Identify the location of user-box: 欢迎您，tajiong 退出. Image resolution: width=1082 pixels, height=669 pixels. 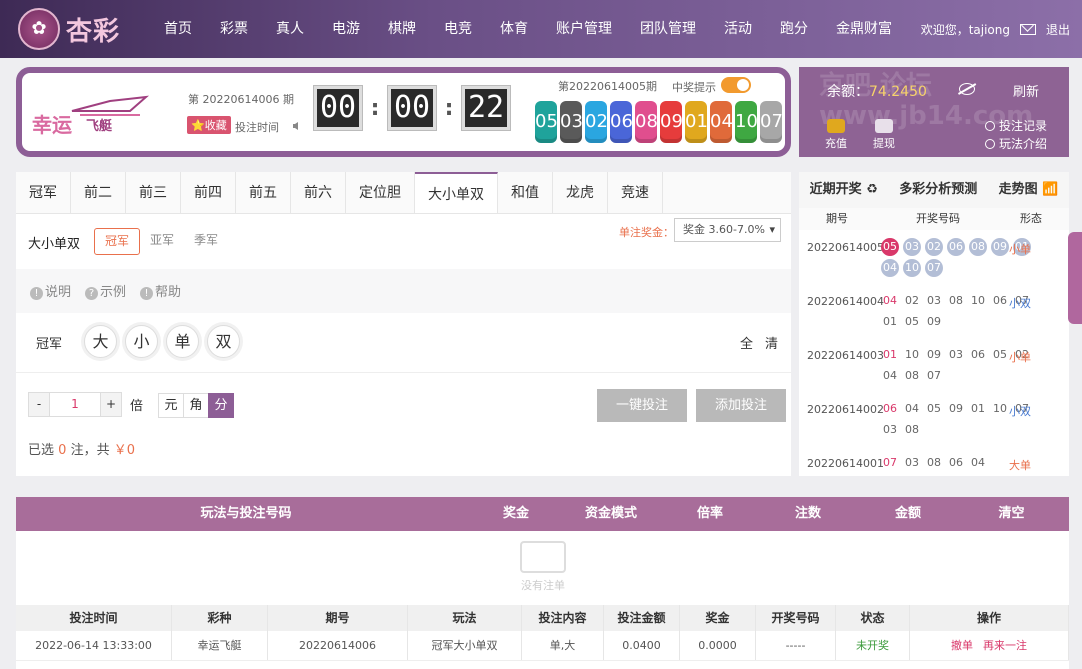
(995, 29).